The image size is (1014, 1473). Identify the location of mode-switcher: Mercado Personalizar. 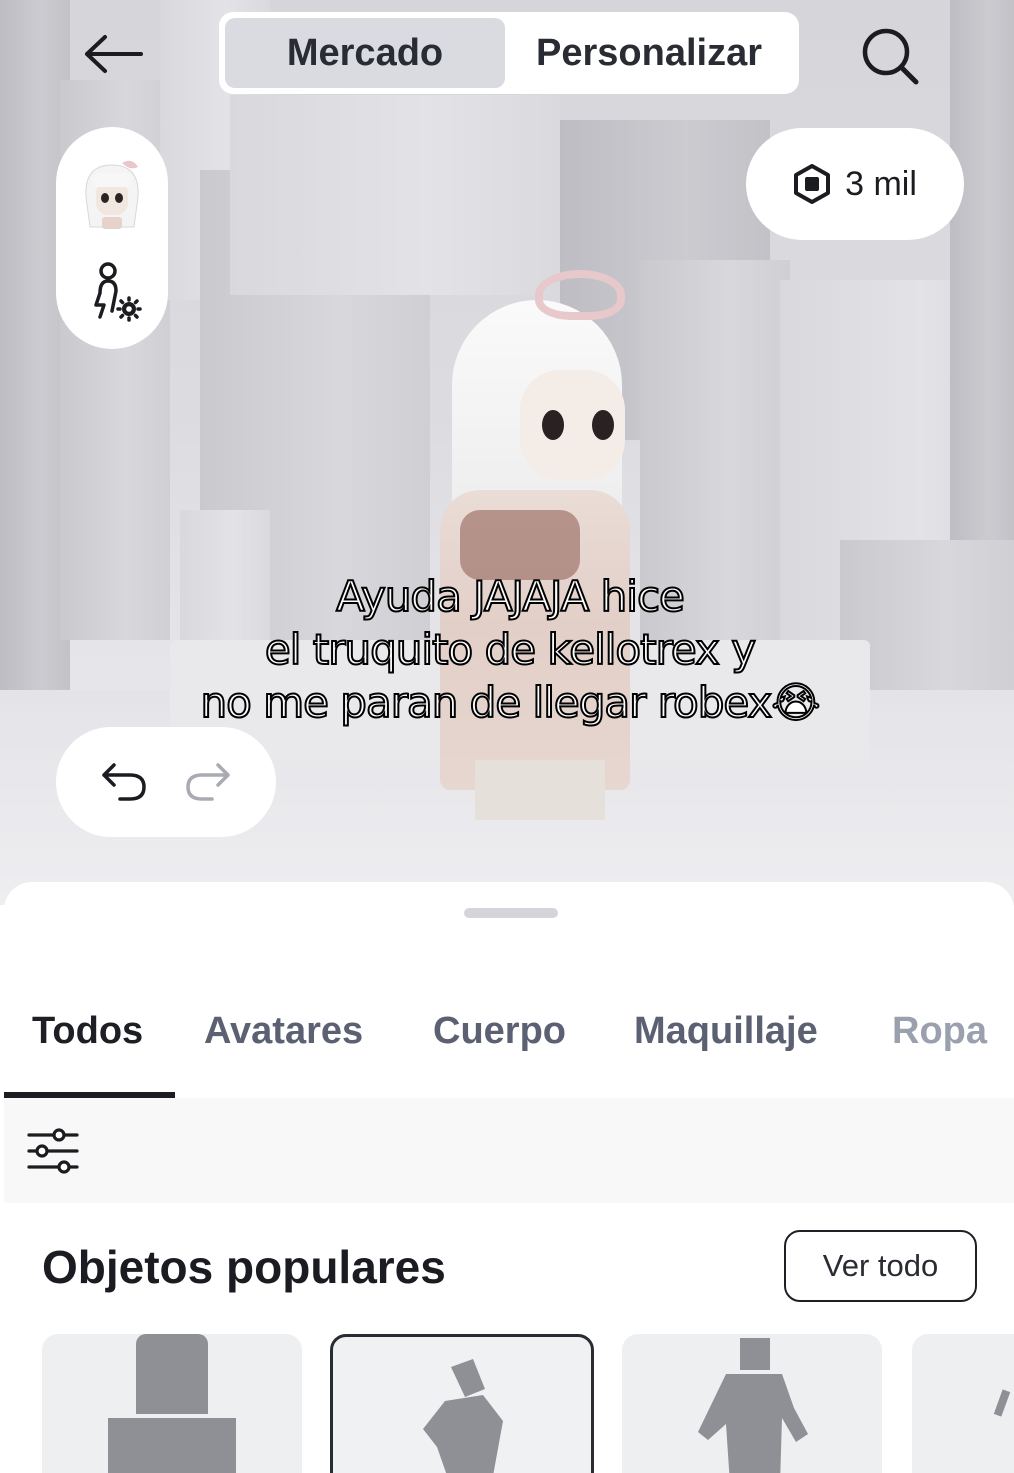
(509, 53).